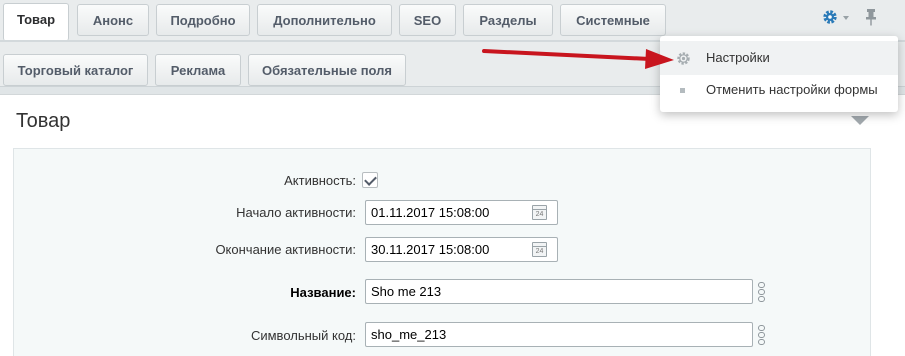 The height and width of the screenshot is (356, 905). I want to click on menu-item-reset-form: Отменить настройки формы, so click(779, 90).